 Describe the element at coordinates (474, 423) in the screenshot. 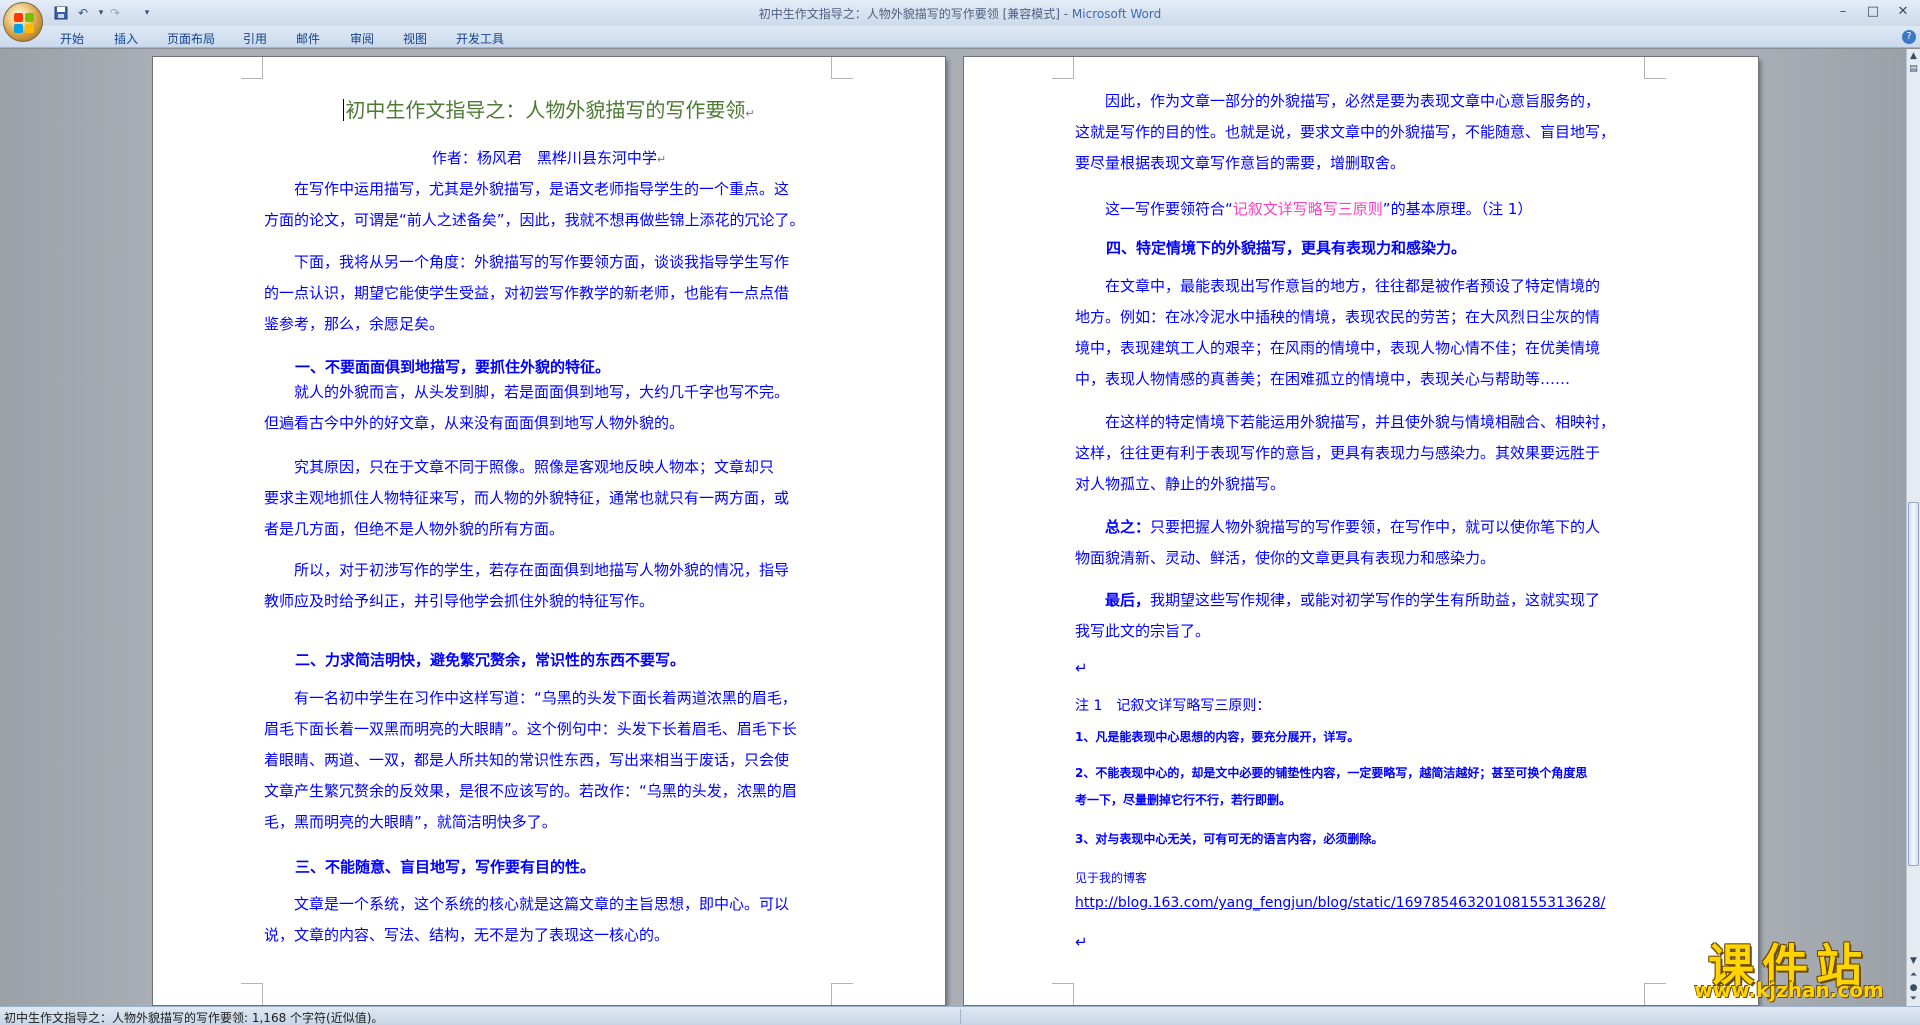

I see `text-line: 但遍看古今中外的好文章，从来没有面面俱到地写人物外貌的。` at that location.